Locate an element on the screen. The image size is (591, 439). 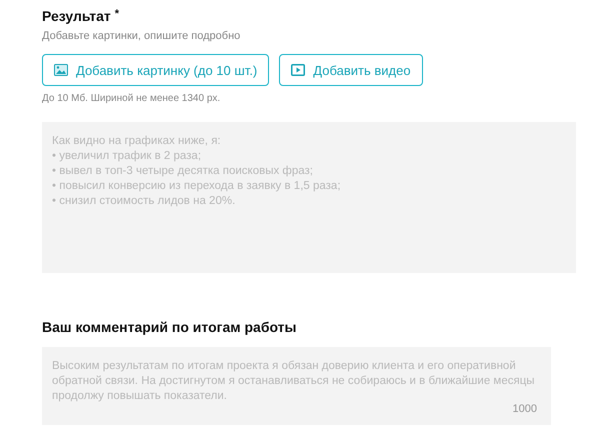
image-icon is located at coordinates (61, 70).